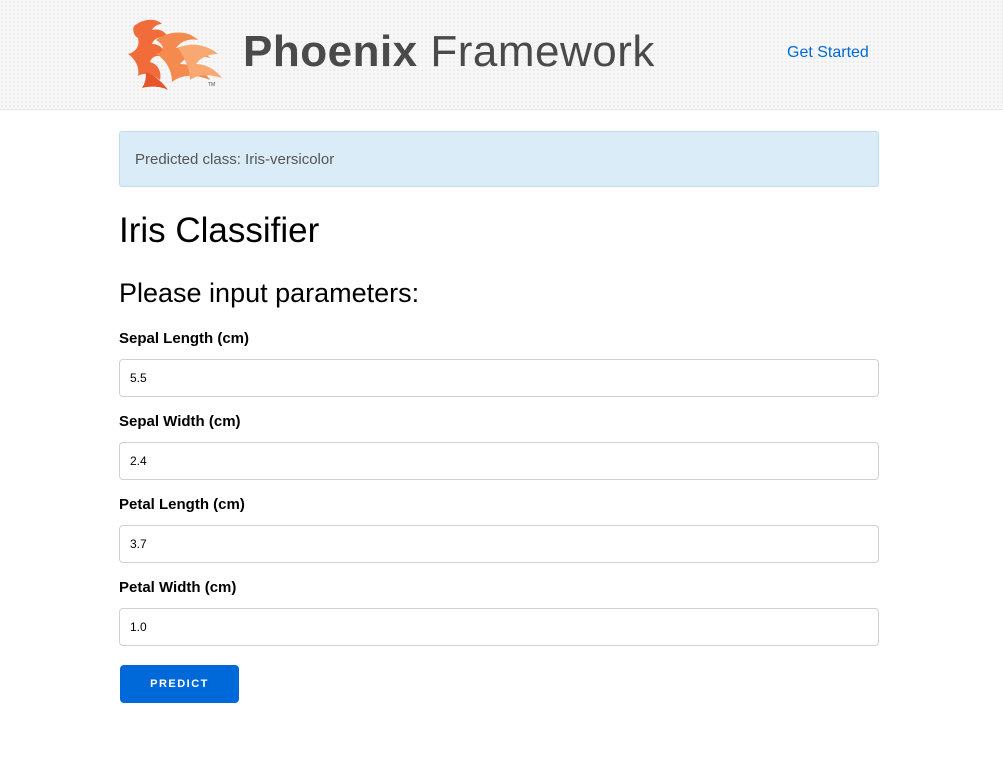  What do you see at coordinates (499, 627) in the screenshot?
I see `petal-width-input` at bounding box center [499, 627].